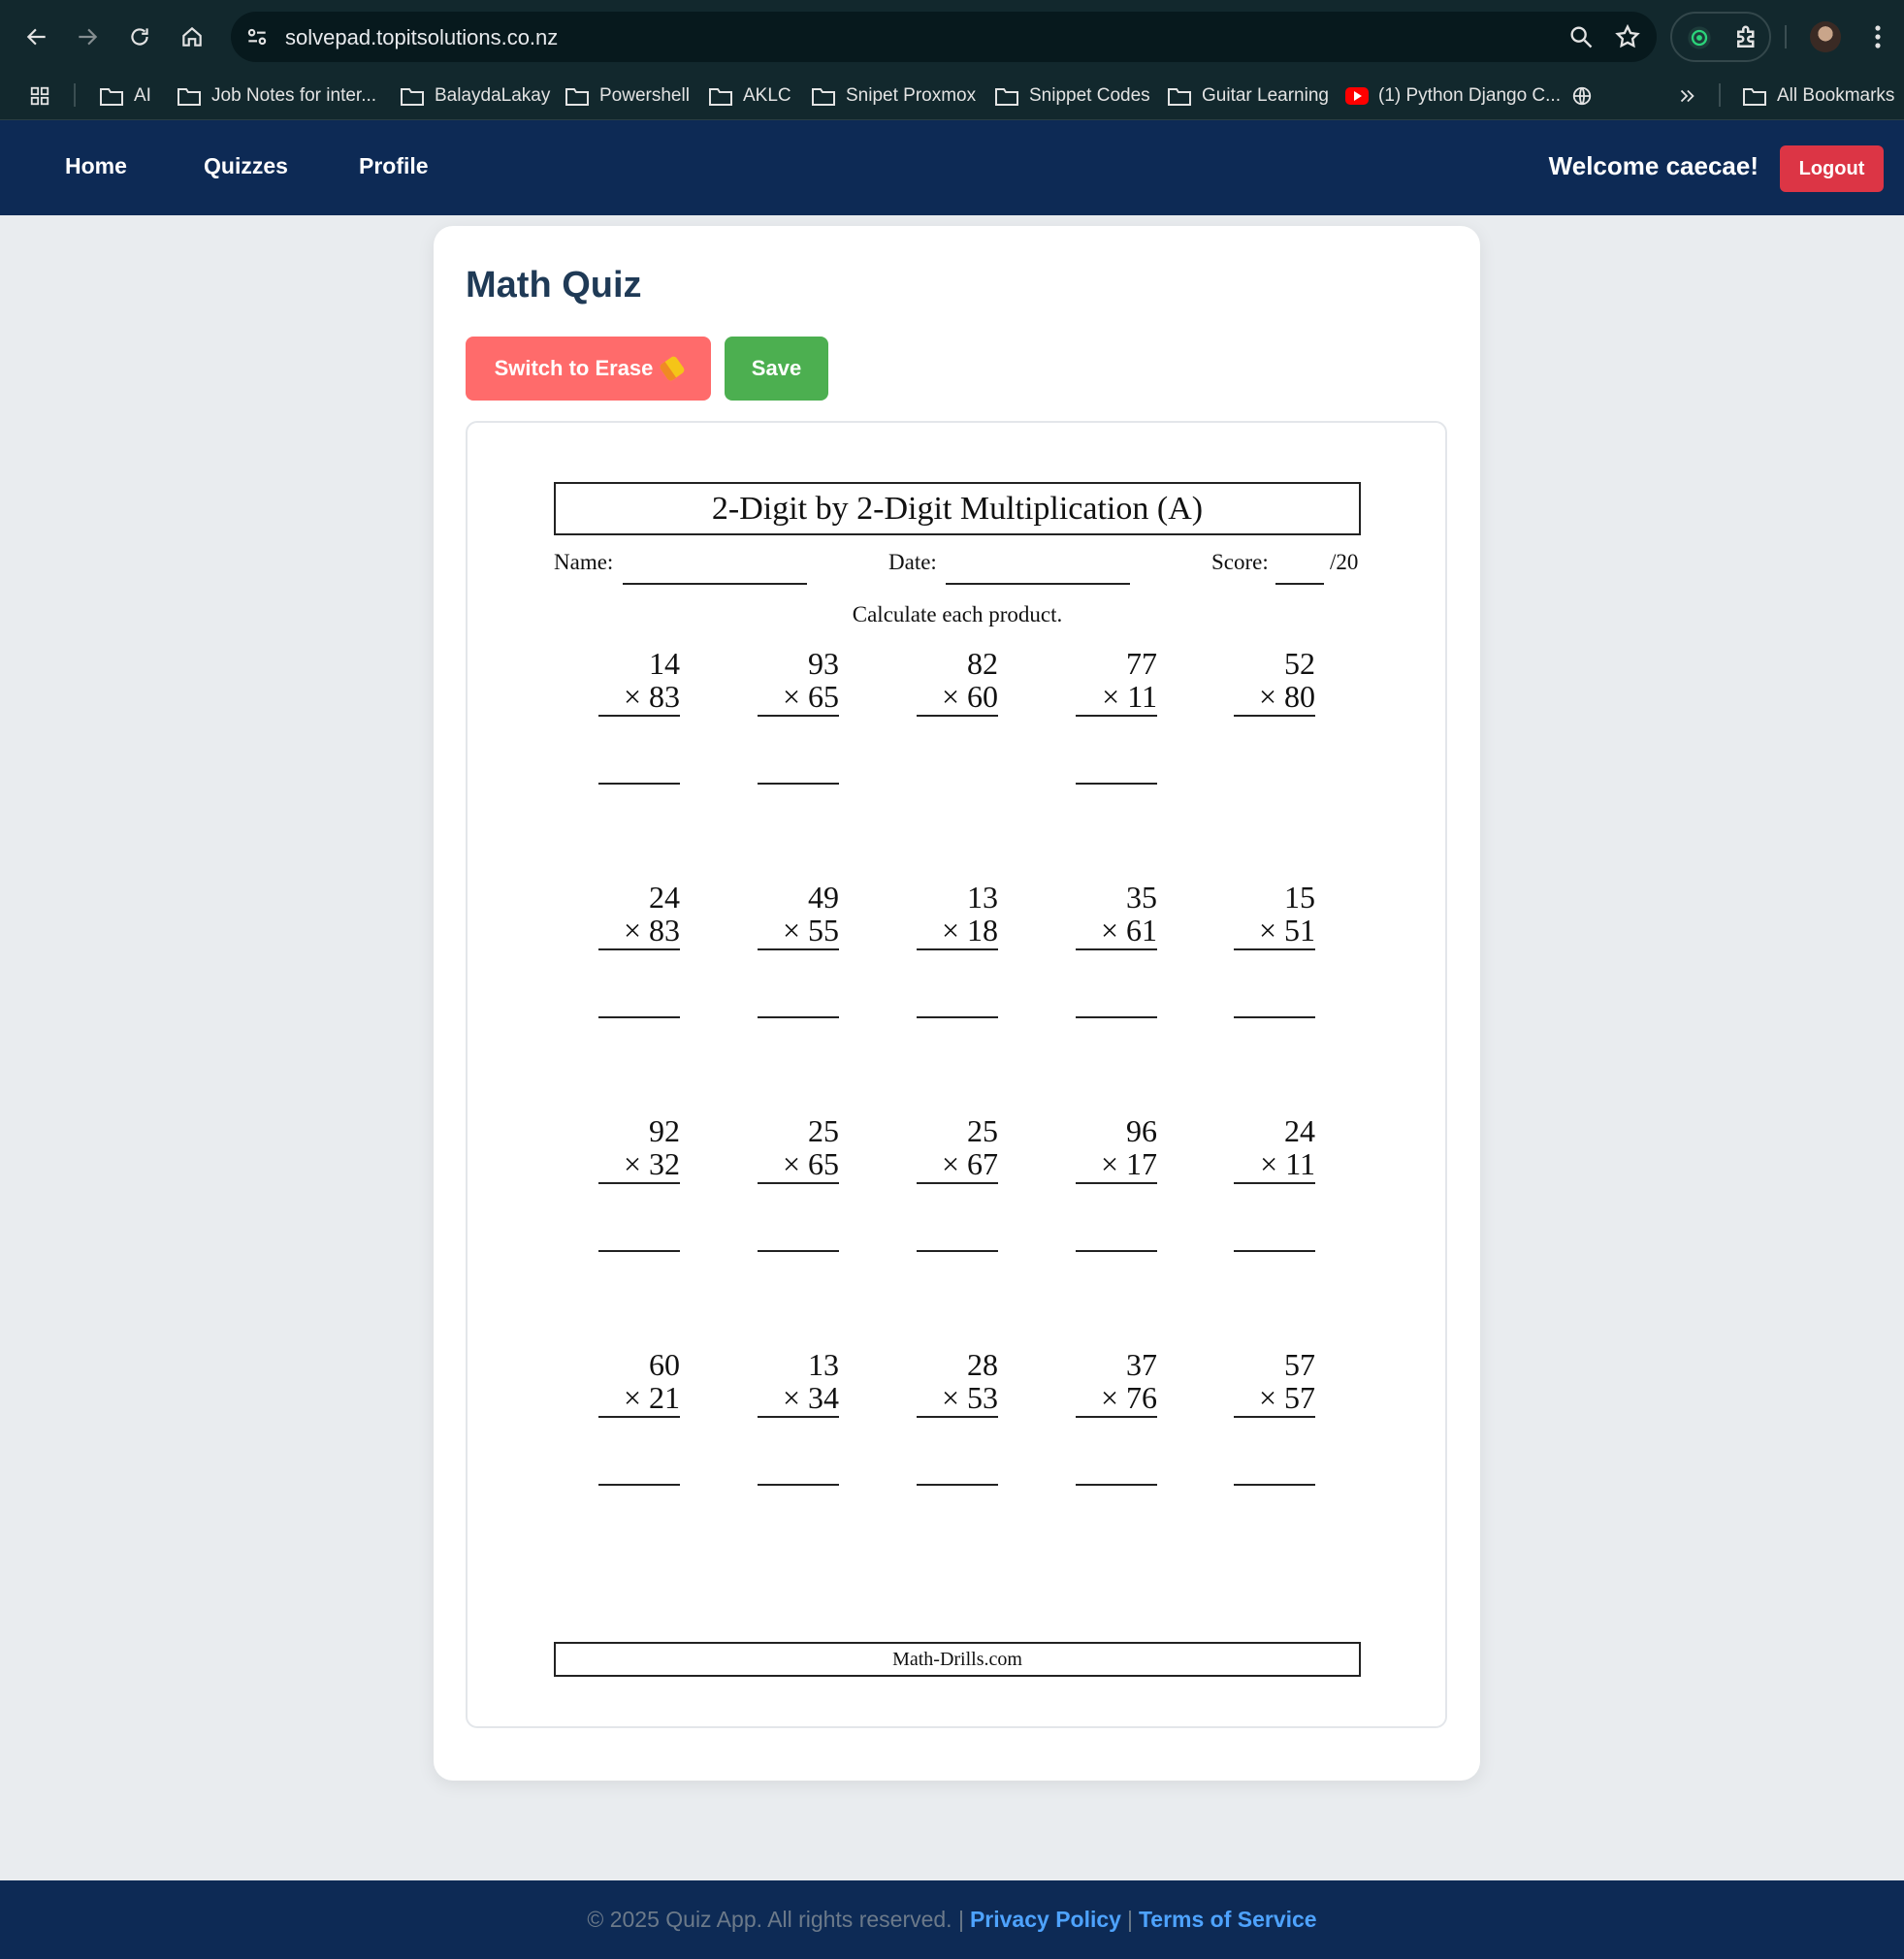  I want to click on address-bar: solvepad.topitsolutions.co.nz, so click(944, 37).